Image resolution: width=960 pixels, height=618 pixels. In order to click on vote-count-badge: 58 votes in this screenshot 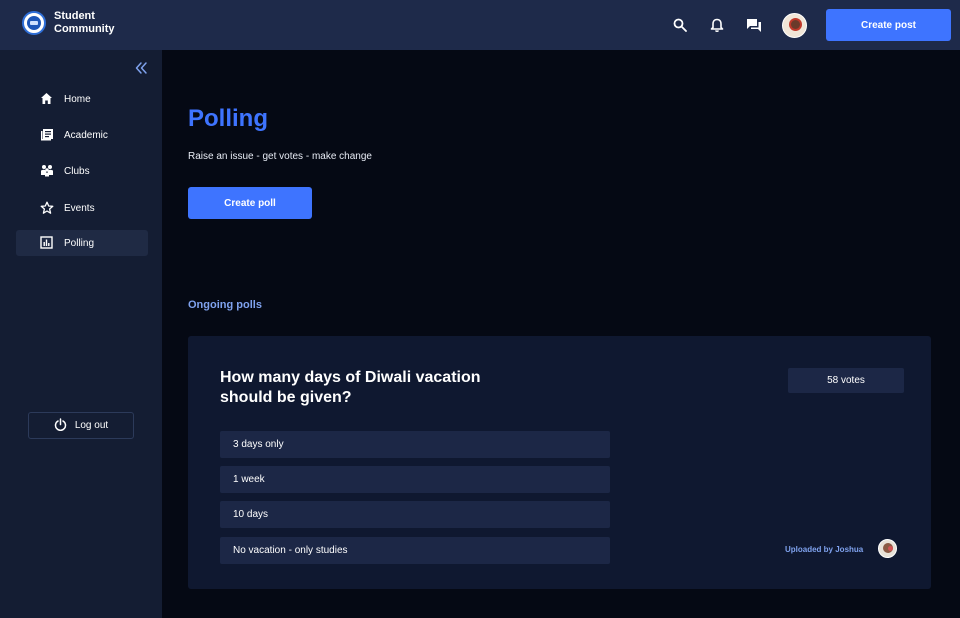, I will do `click(846, 380)`.